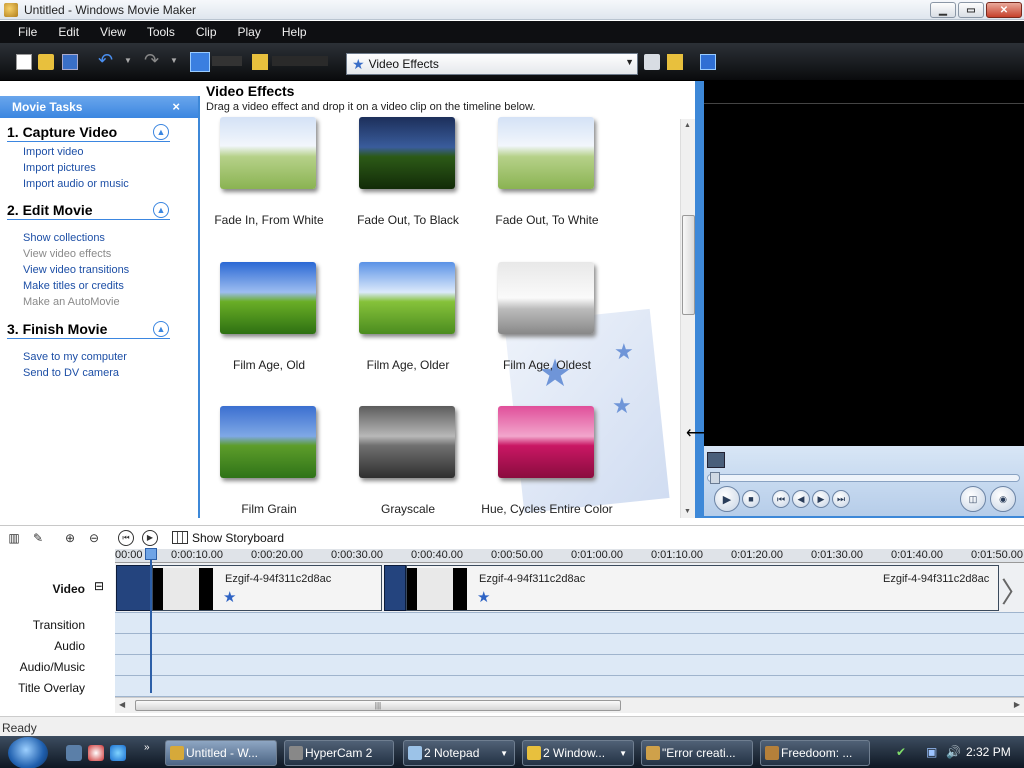  Describe the element at coordinates (88, 330) in the screenshot. I see `section-header: 3. Finish Movie ▲` at that location.